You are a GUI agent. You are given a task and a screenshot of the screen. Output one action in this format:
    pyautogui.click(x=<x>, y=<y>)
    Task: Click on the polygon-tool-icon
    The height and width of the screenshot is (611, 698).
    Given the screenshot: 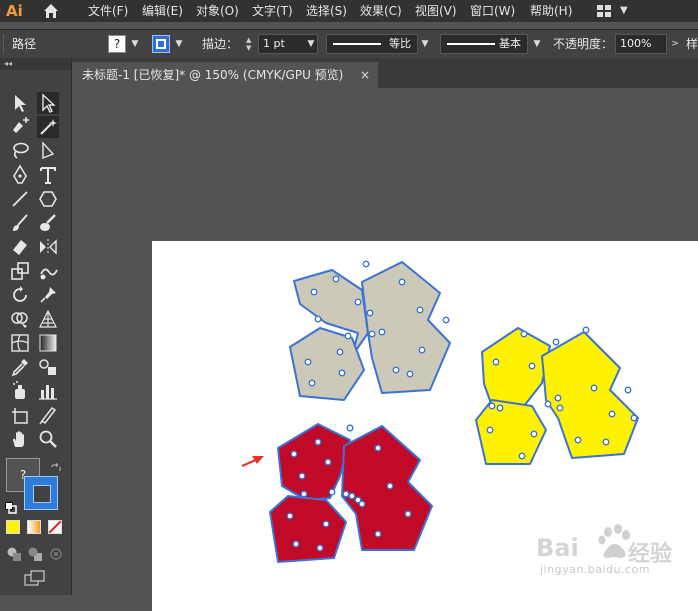 What is the action you would take?
    pyautogui.click(x=48, y=199)
    